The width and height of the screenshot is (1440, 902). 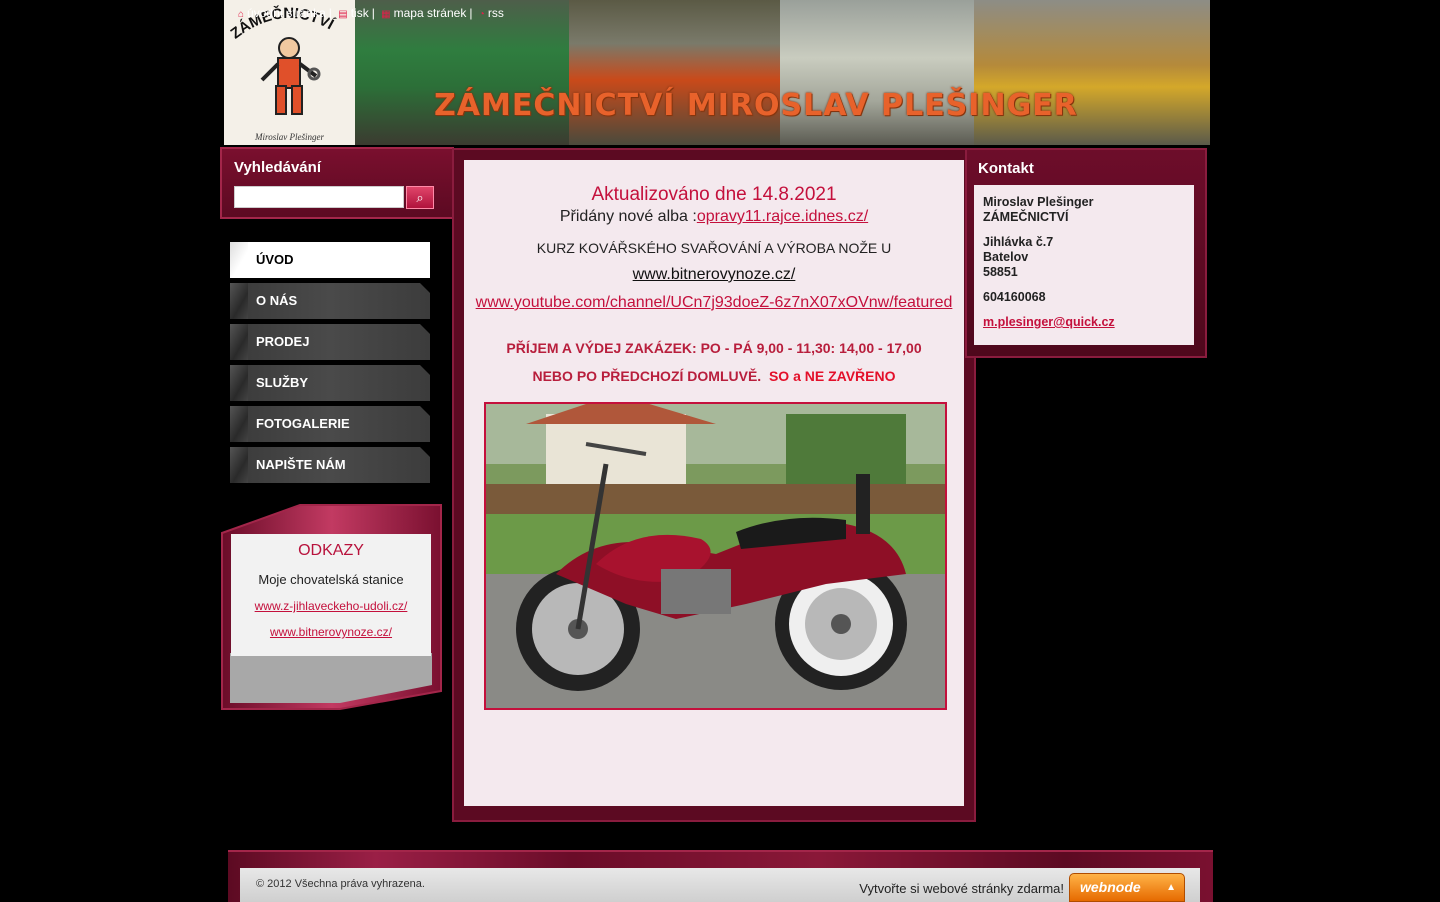 What do you see at coordinates (331, 579) in the screenshot?
I see `links-text: Moje chovatelská stanice` at bounding box center [331, 579].